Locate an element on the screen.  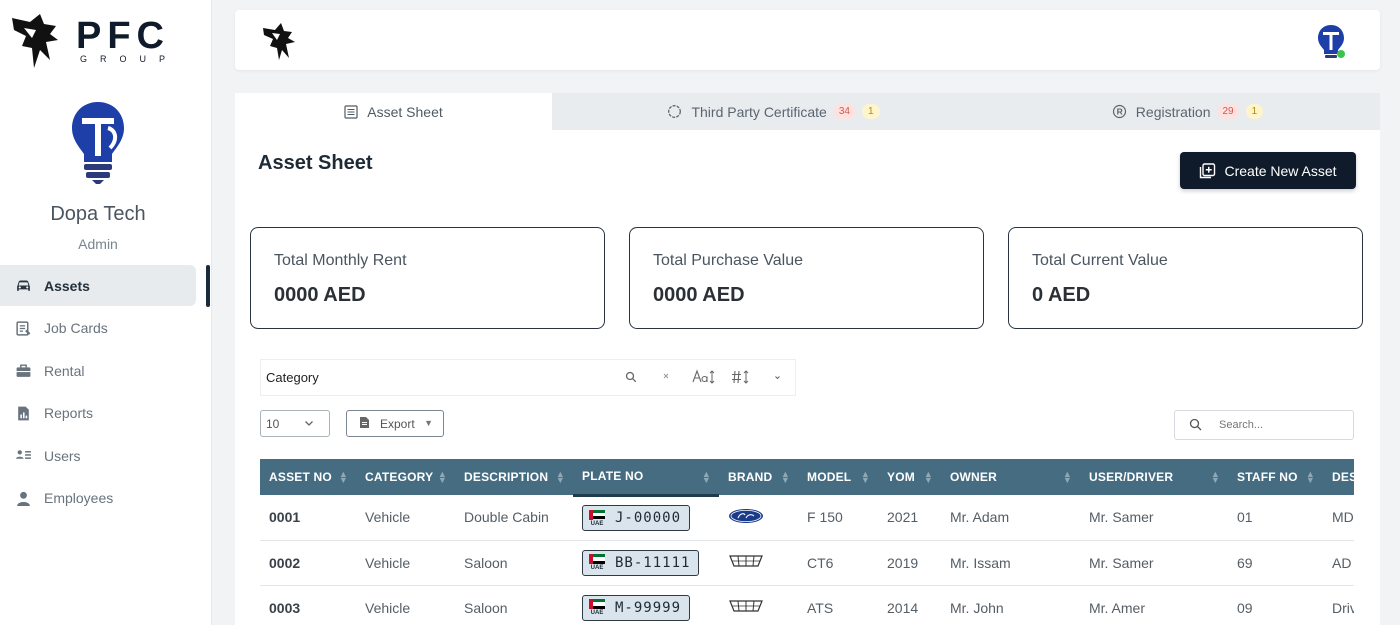
column-header-owner: OWNER ▲ ▼ is located at coordinates (1010, 477).